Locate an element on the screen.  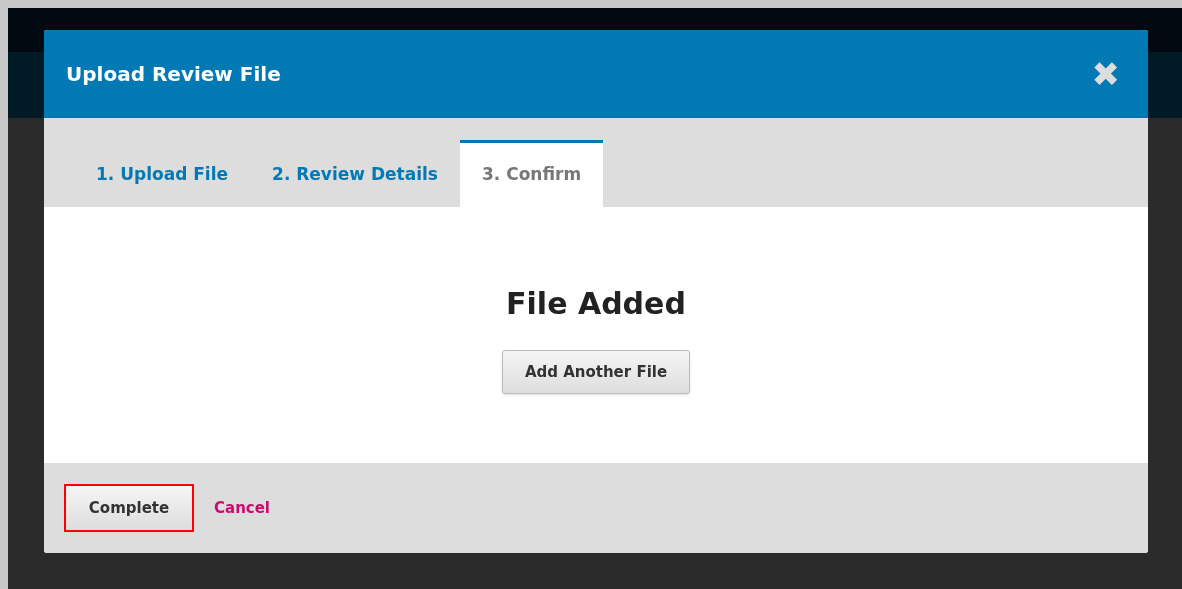
dialog-title: Upload Review File is located at coordinates (173, 74).